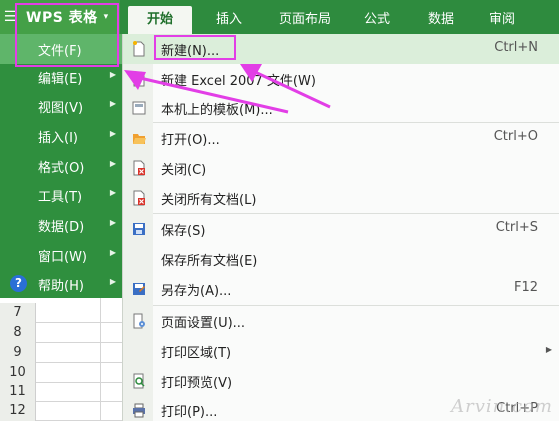 The width and height of the screenshot is (559, 421). What do you see at coordinates (227, 89) in the screenshot?
I see `annotation-arrows` at bounding box center [227, 89].